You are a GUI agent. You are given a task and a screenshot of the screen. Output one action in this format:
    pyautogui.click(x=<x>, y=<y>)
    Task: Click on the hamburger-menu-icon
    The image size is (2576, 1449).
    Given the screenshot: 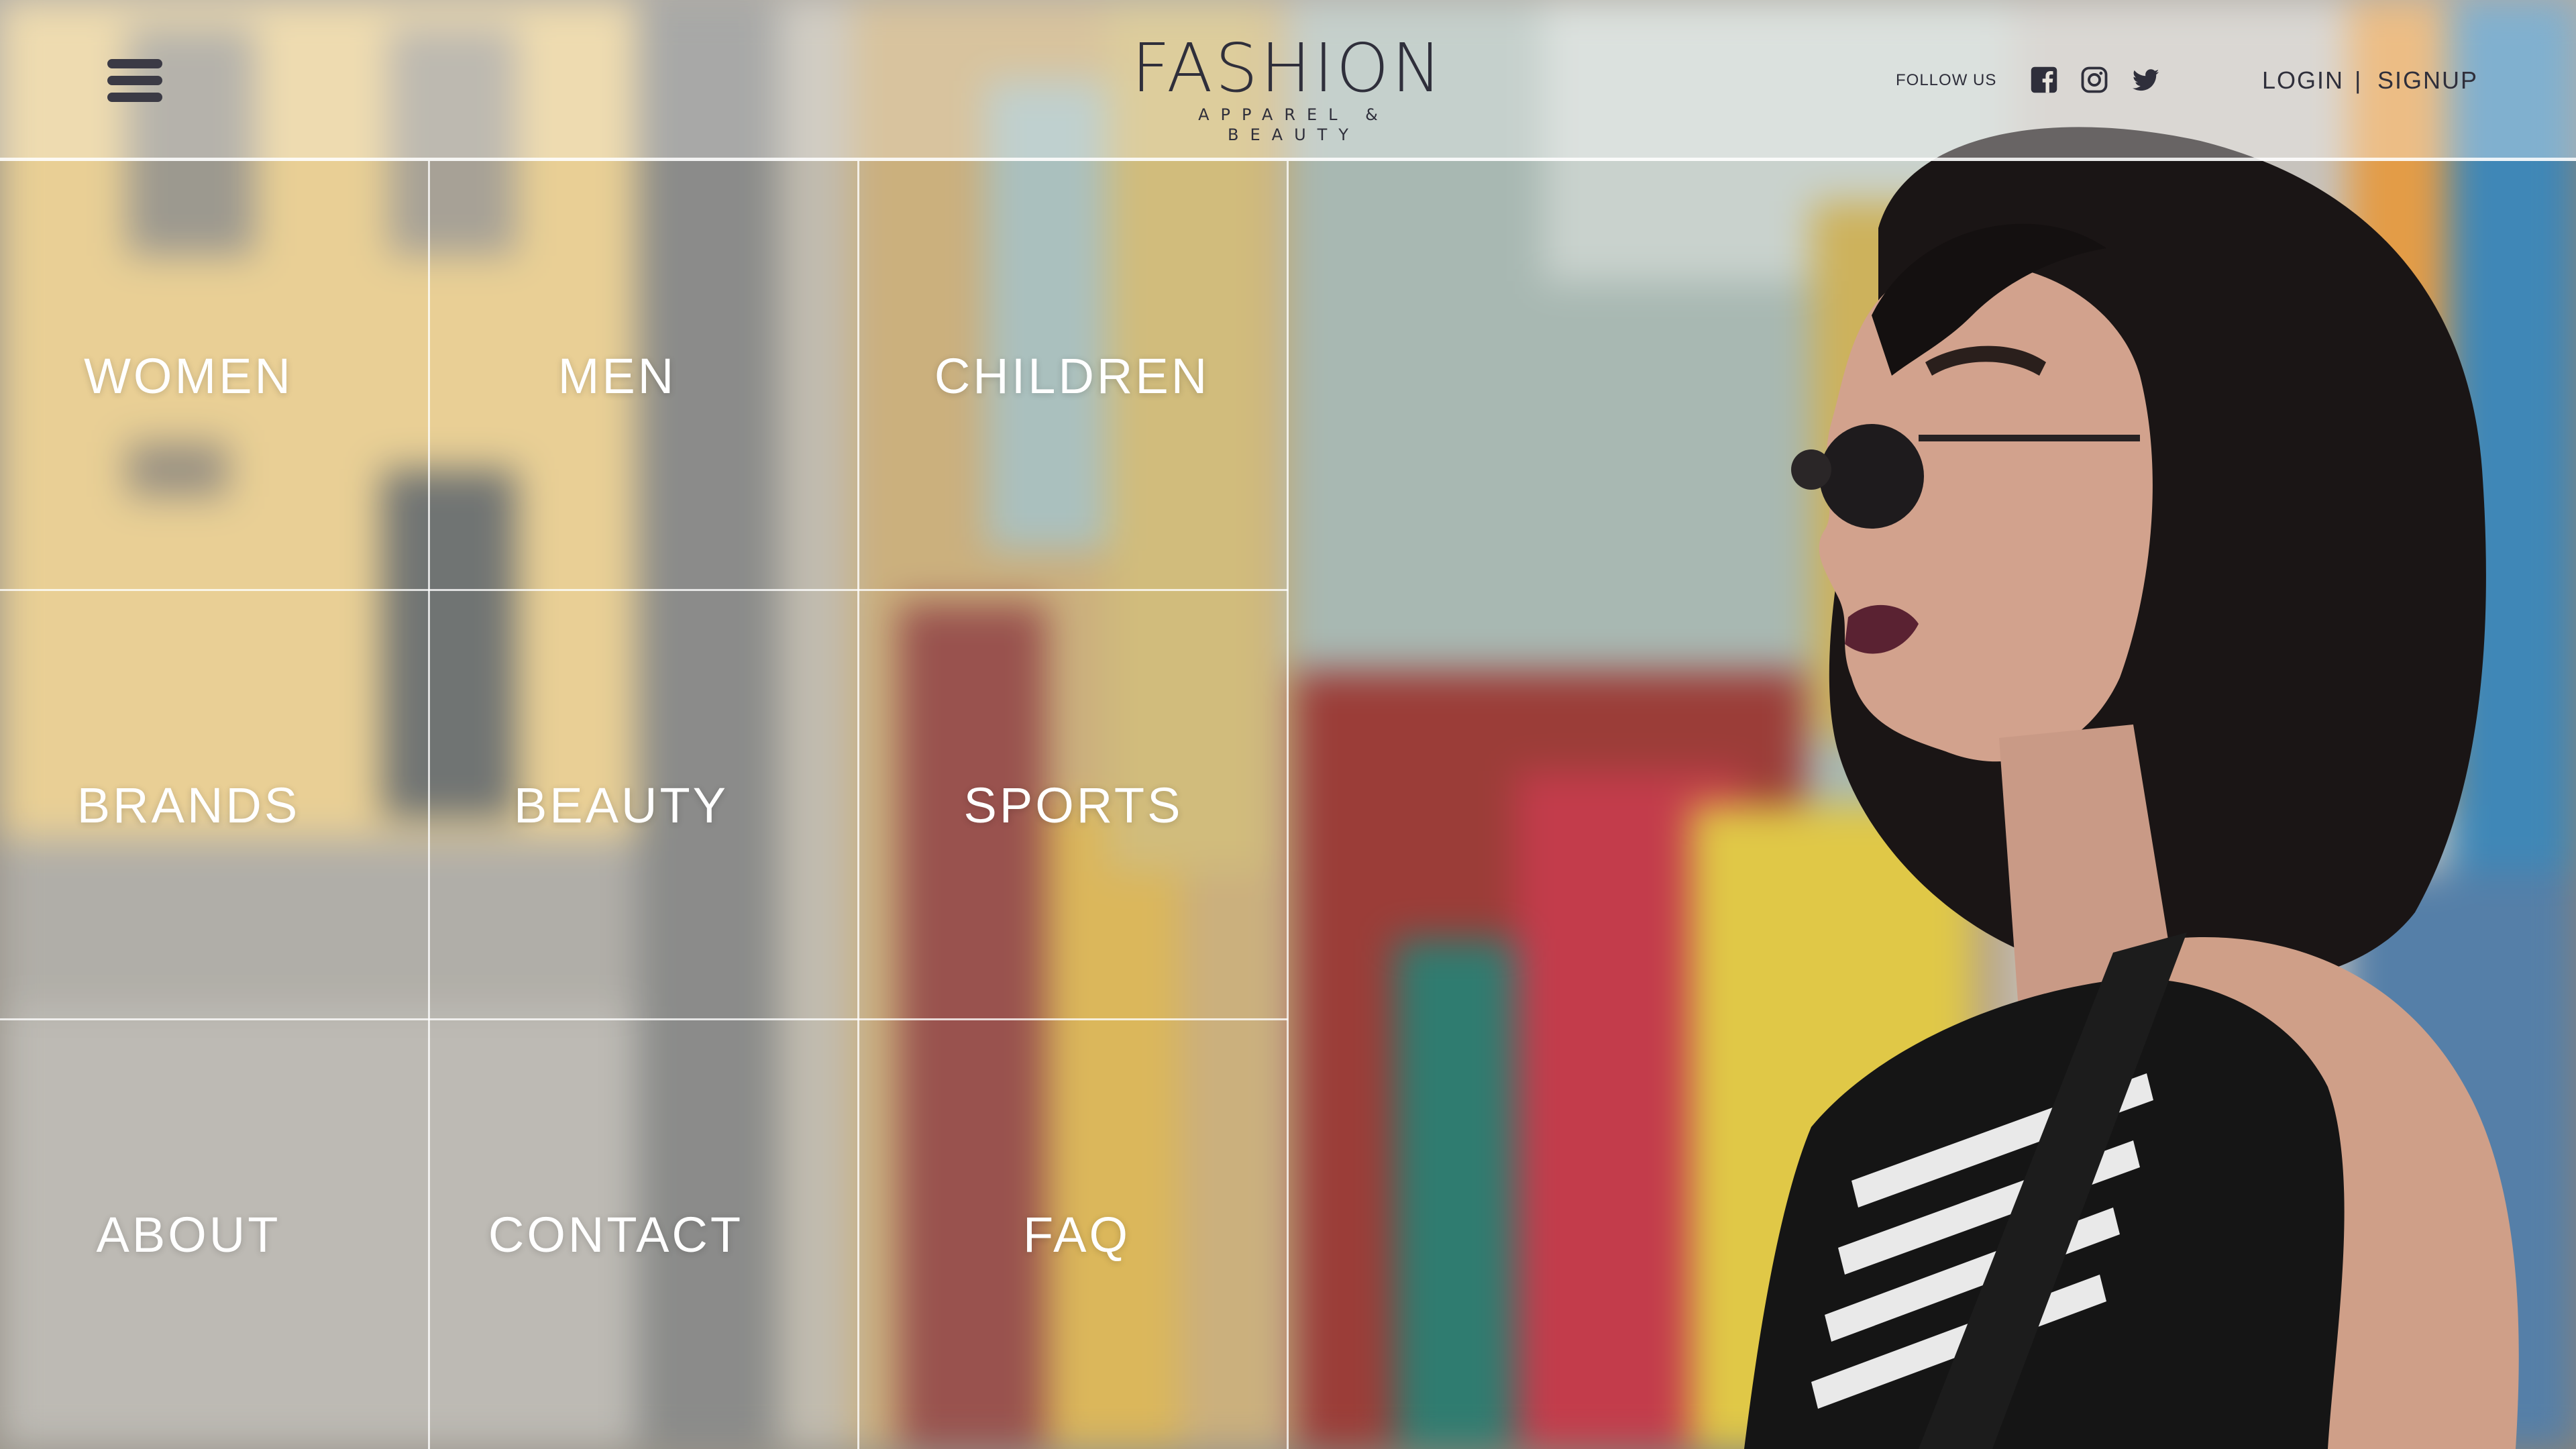 What is the action you would take?
    pyautogui.click(x=134, y=80)
    